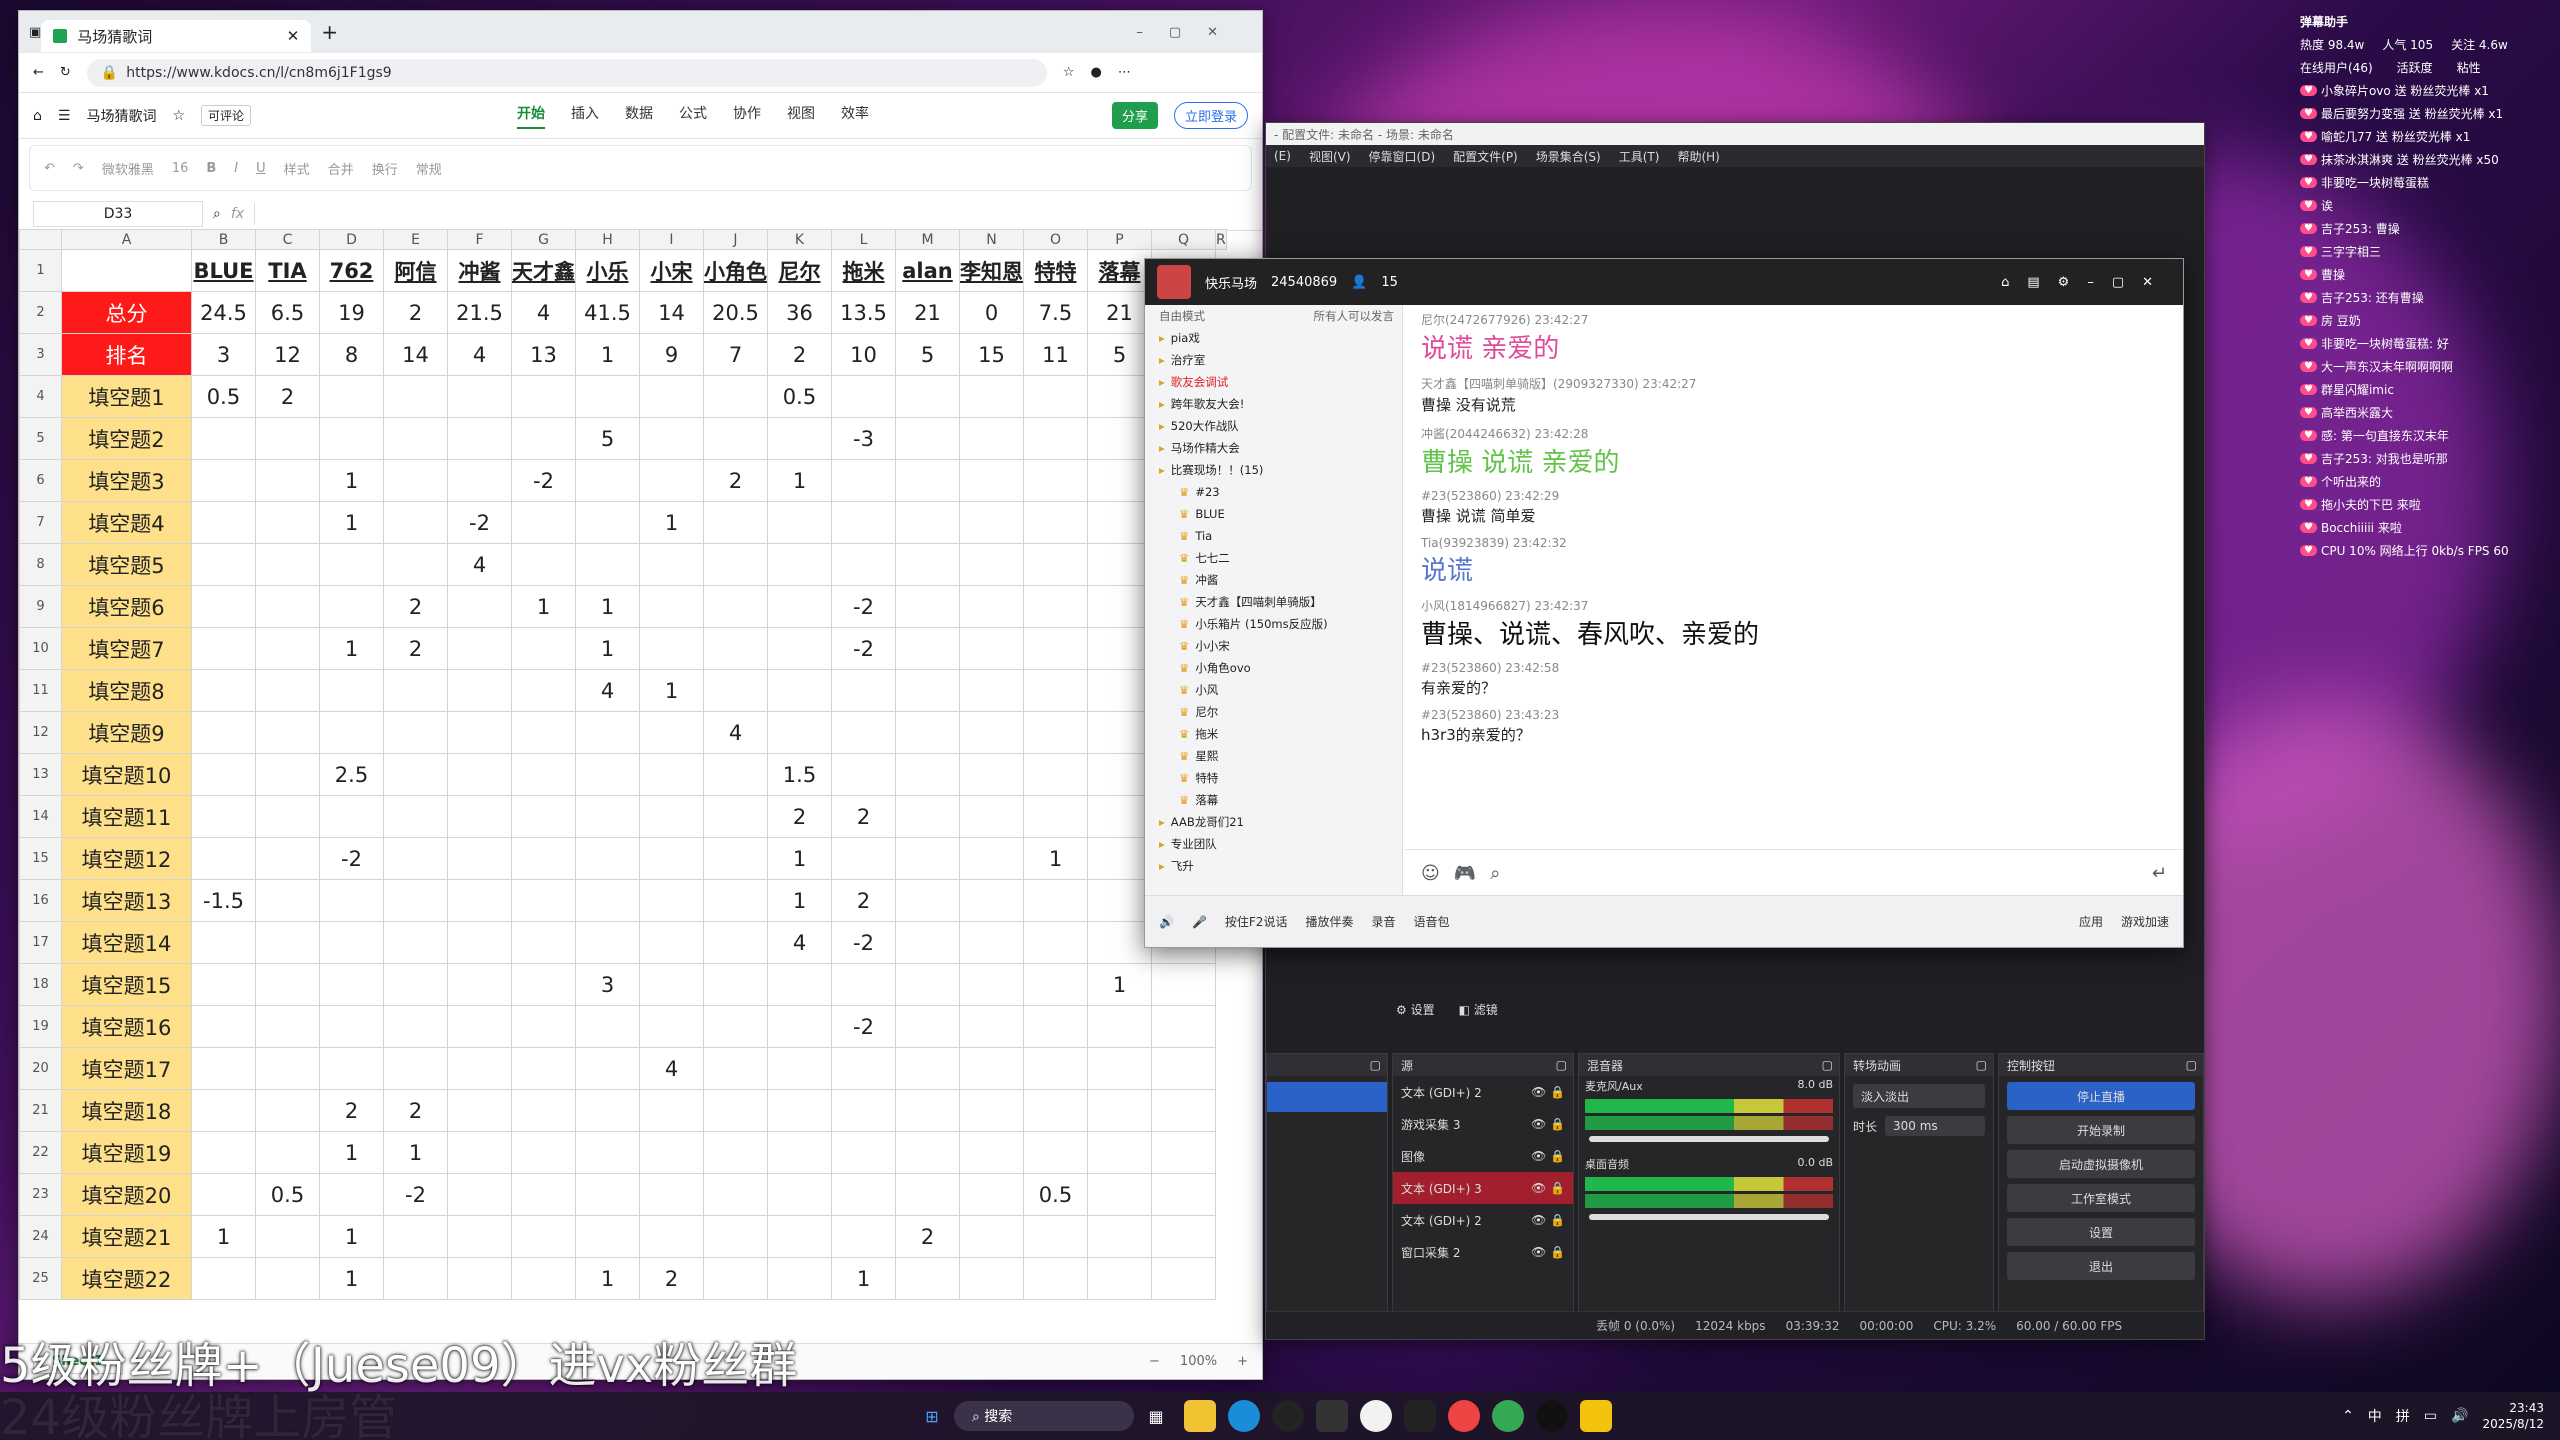  What do you see at coordinates (180, 168) in the screenshot?
I see `font-size-select: 16` at bounding box center [180, 168].